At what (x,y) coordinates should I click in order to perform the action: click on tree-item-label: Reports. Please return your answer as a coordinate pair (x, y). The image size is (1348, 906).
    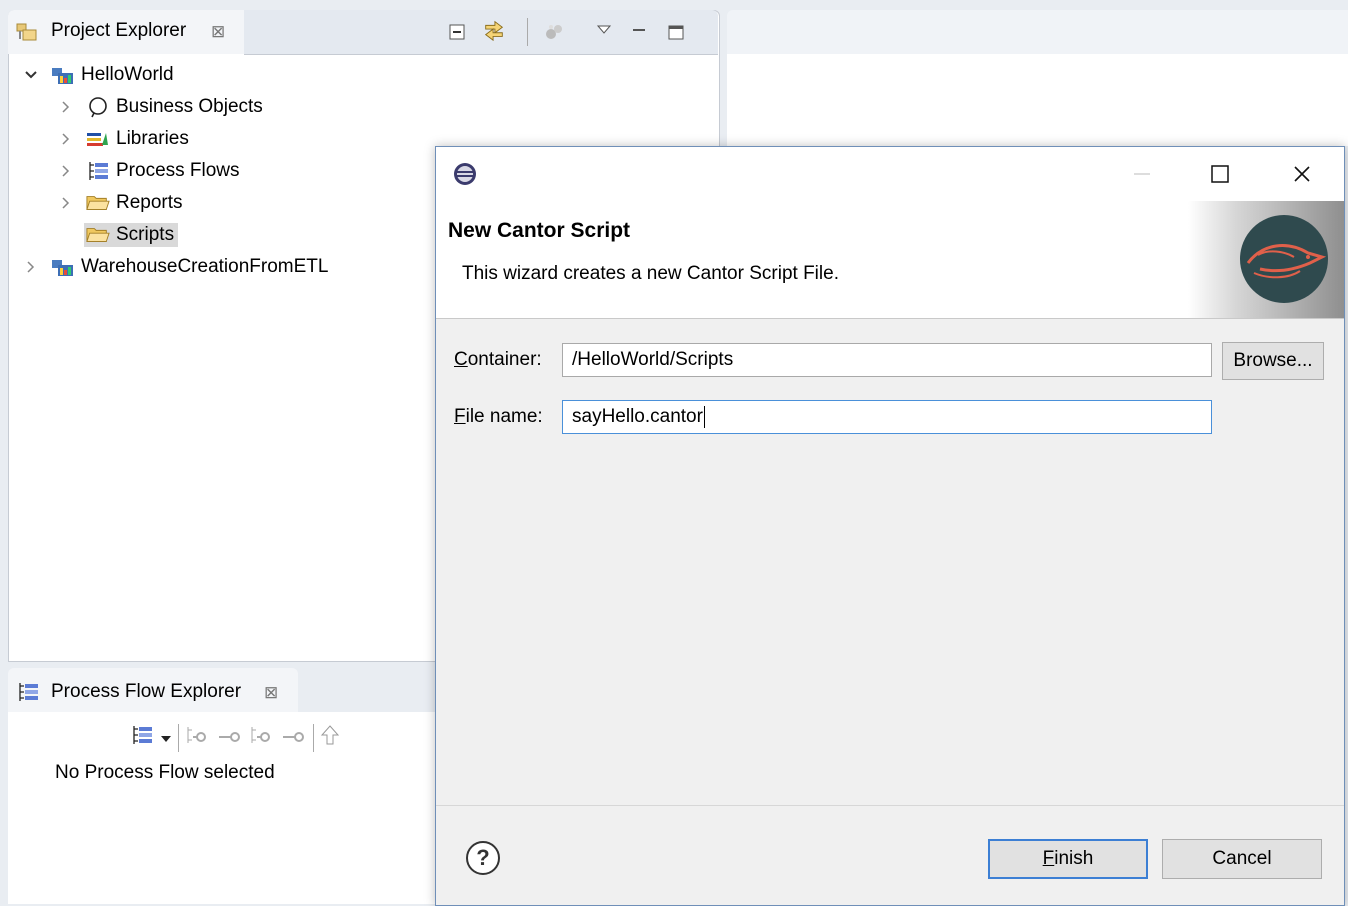
    Looking at the image, I should click on (149, 202).